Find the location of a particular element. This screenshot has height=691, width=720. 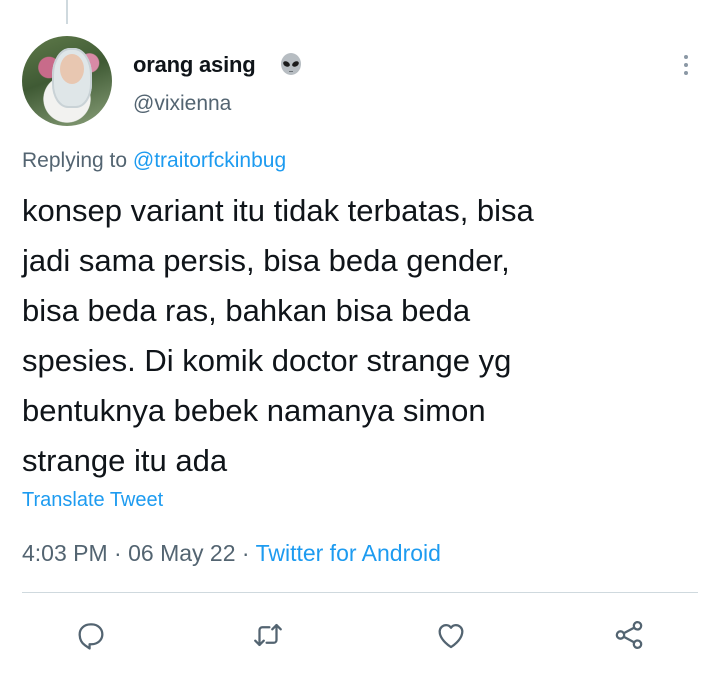

retweet-button is located at coordinates (268, 635).